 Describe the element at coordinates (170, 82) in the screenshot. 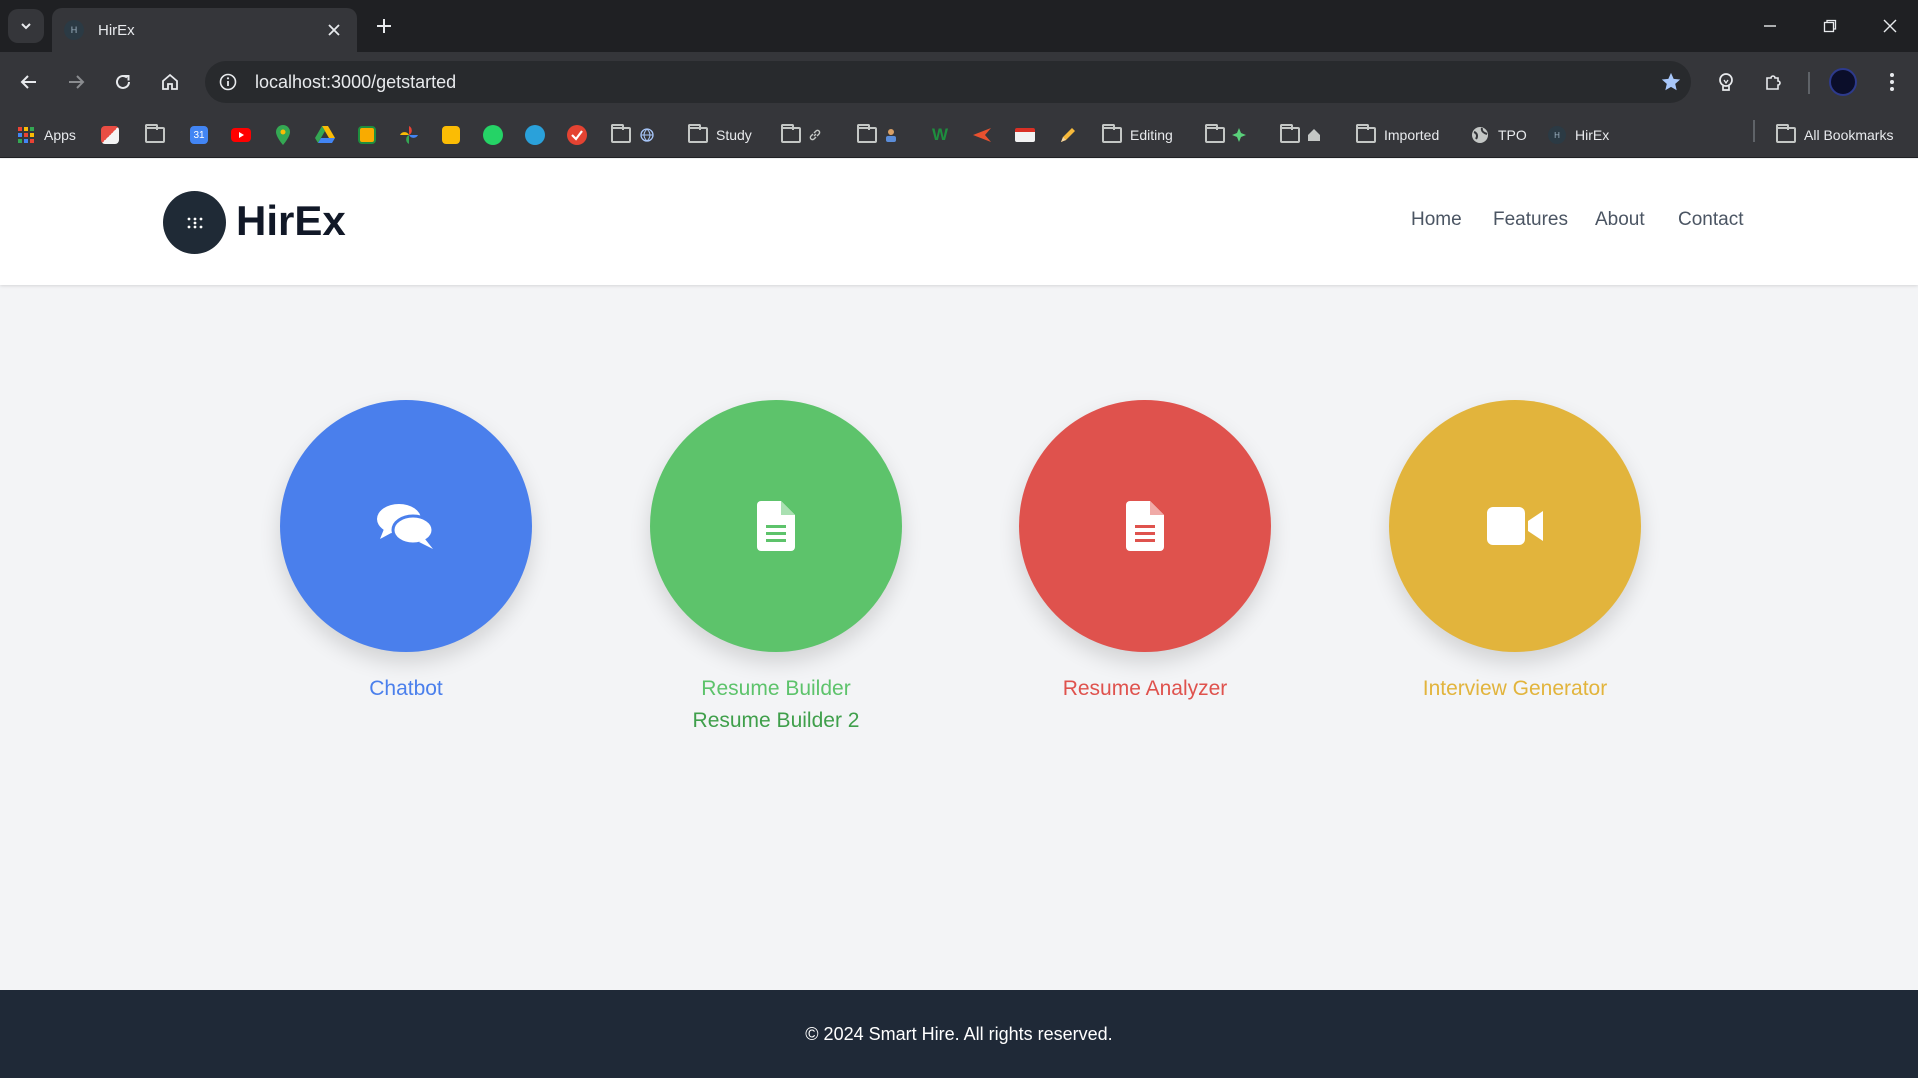

I see `home-button` at that location.